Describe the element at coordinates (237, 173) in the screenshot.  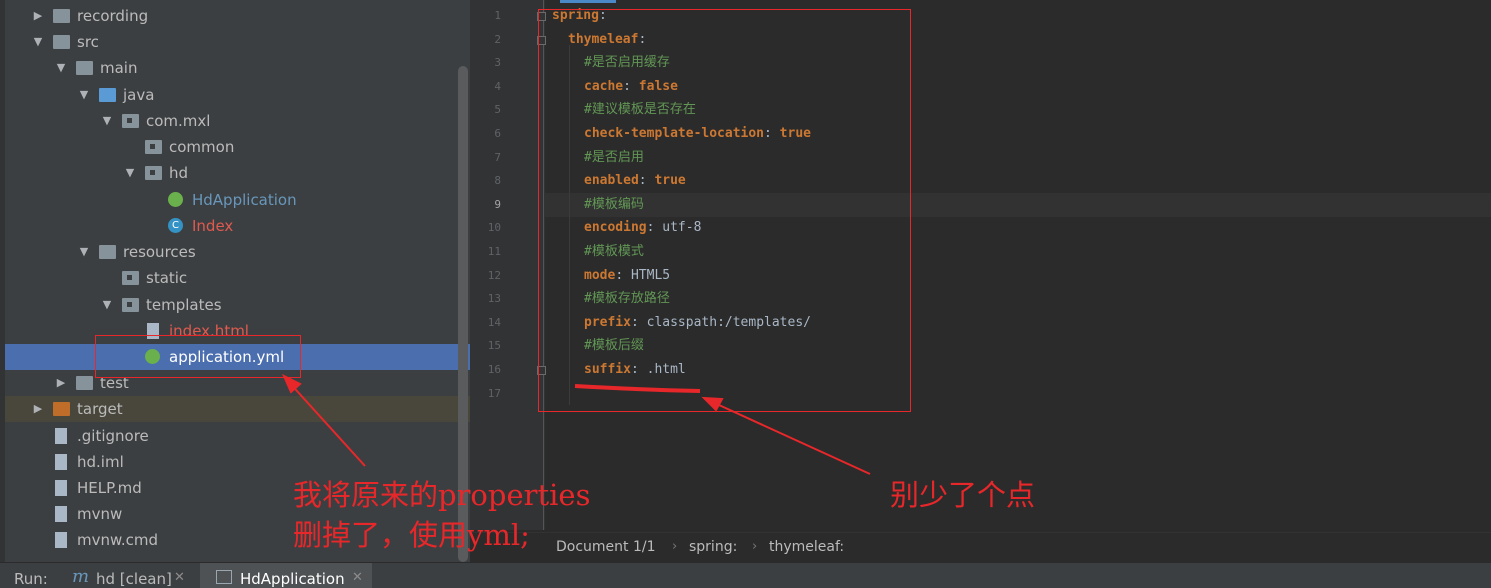
I see `tree-item-hd: ▼ hd` at that location.